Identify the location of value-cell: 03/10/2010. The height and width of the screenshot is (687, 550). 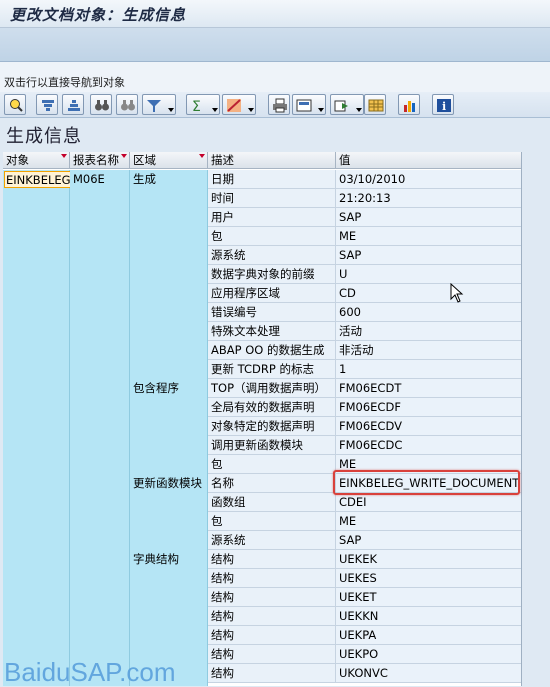
(428, 179).